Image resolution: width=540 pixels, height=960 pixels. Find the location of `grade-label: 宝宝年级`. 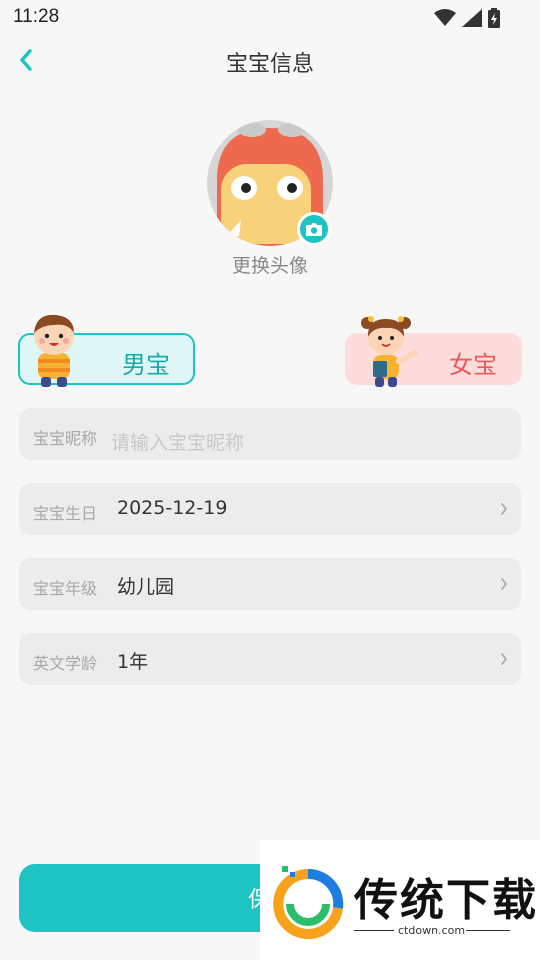

grade-label: 宝宝年级 is located at coordinates (65, 588).